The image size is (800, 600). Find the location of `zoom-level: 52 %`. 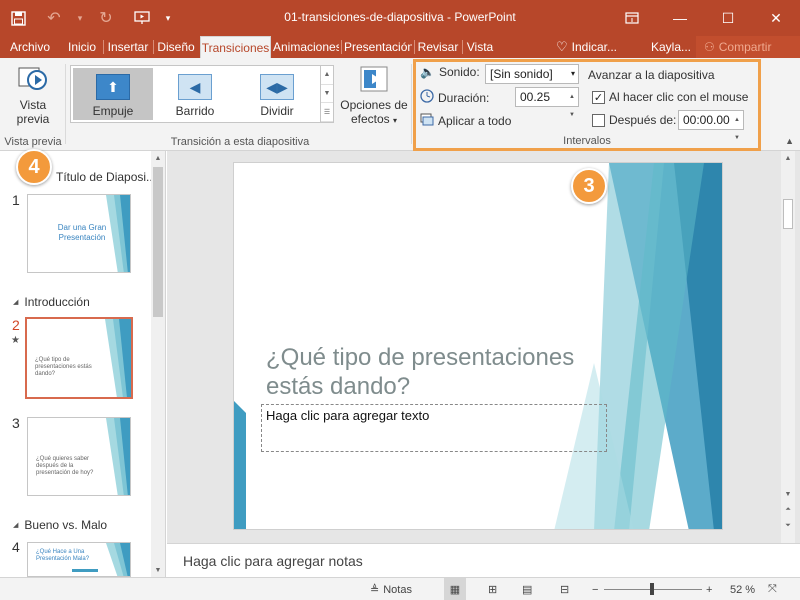

zoom-level: 52 % is located at coordinates (742, 589).